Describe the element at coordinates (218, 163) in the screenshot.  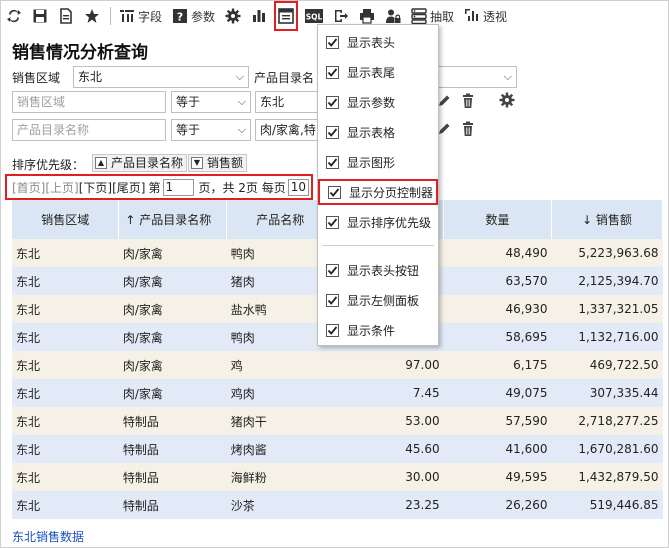
I see `sort-chip-sales: ▼ 销售额` at that location.